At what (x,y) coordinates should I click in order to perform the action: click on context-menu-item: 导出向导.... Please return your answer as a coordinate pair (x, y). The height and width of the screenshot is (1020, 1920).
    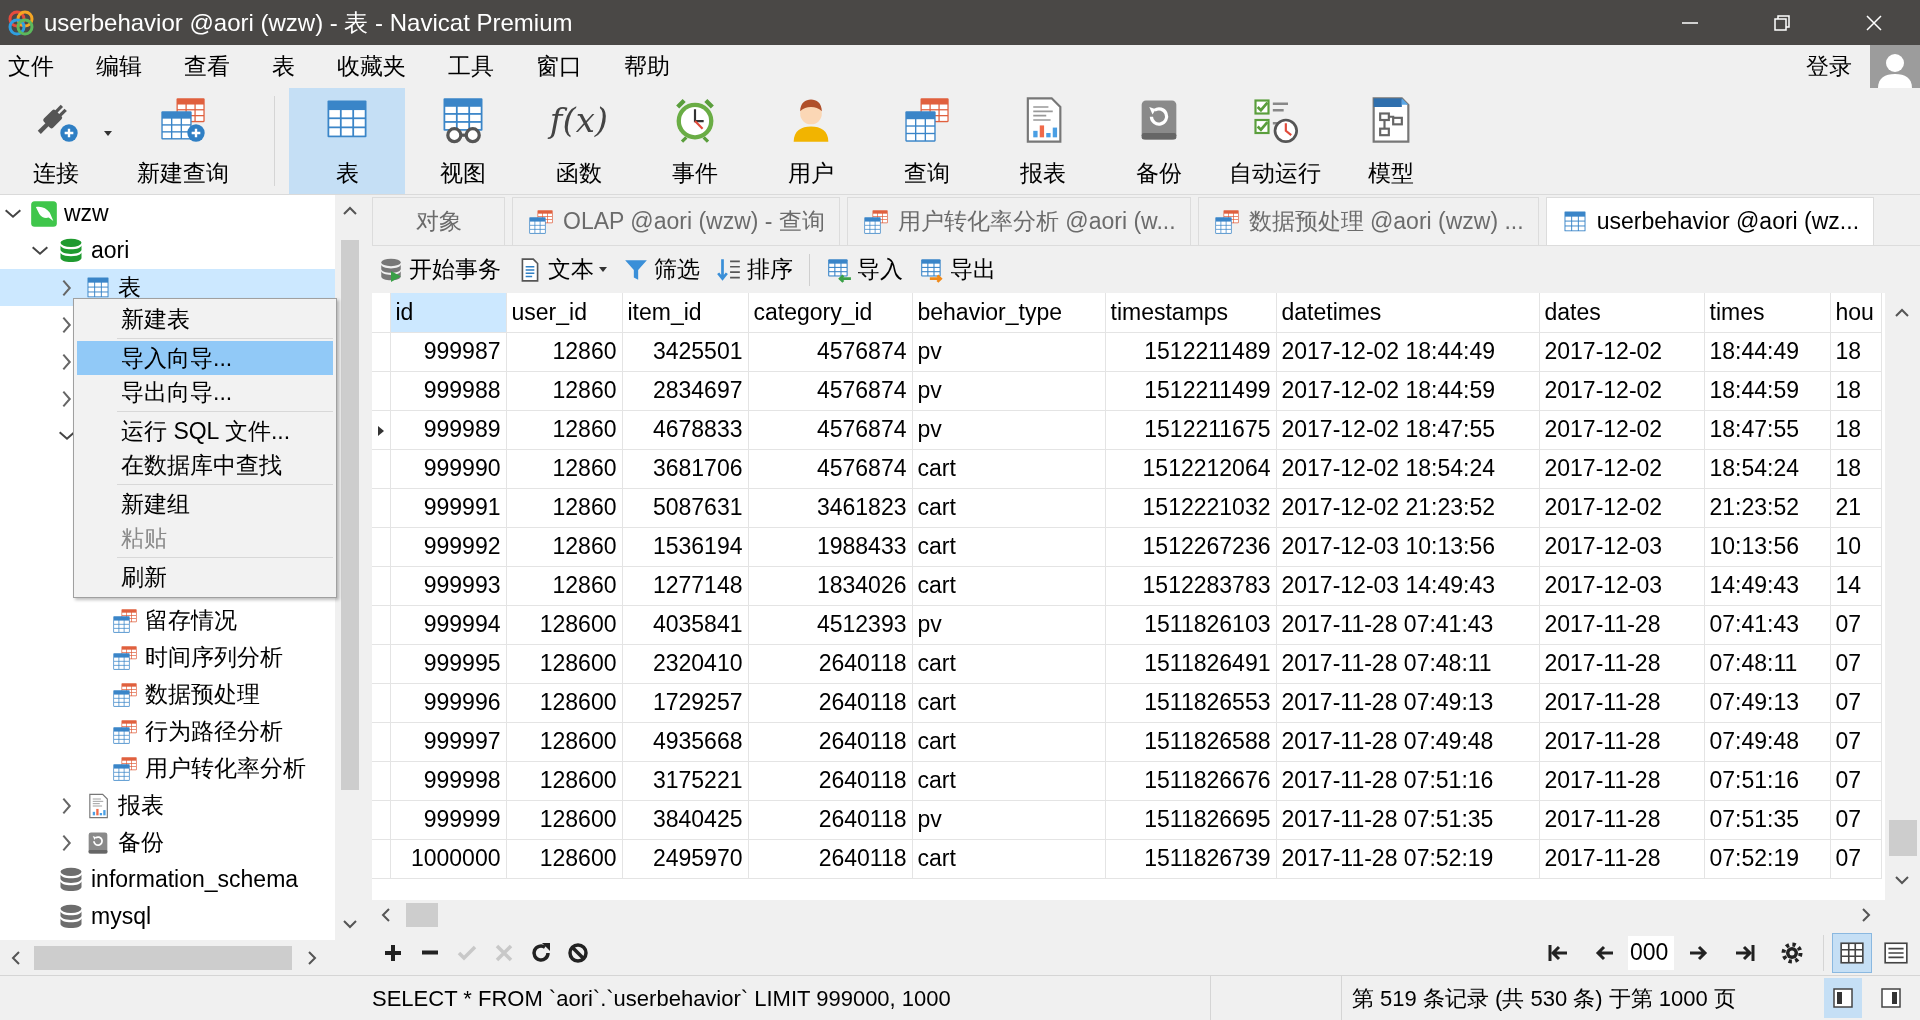
    Looking at the image, I should click on (205, 392).